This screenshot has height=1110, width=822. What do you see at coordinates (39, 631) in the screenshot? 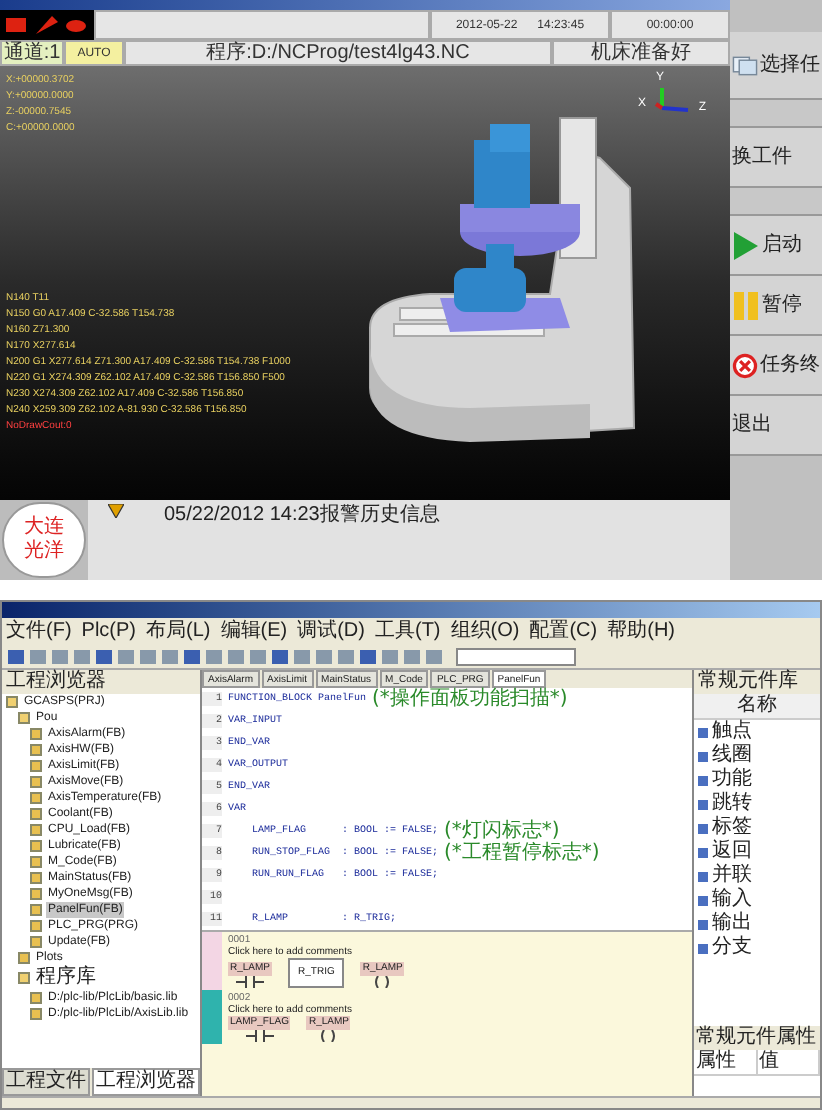
I see `menu-item: 文件(F)` at bounding box center [39, 631].